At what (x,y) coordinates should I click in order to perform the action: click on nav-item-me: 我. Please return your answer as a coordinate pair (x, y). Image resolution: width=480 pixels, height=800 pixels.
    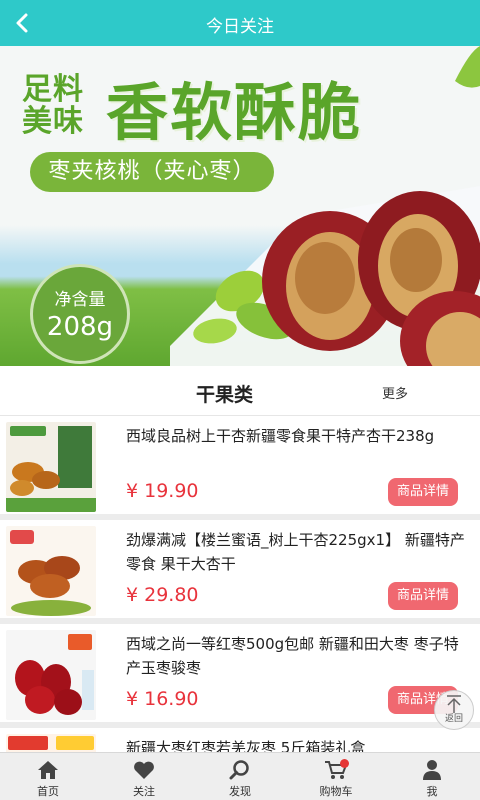
    Looking at the image, I should click on (432, 776).